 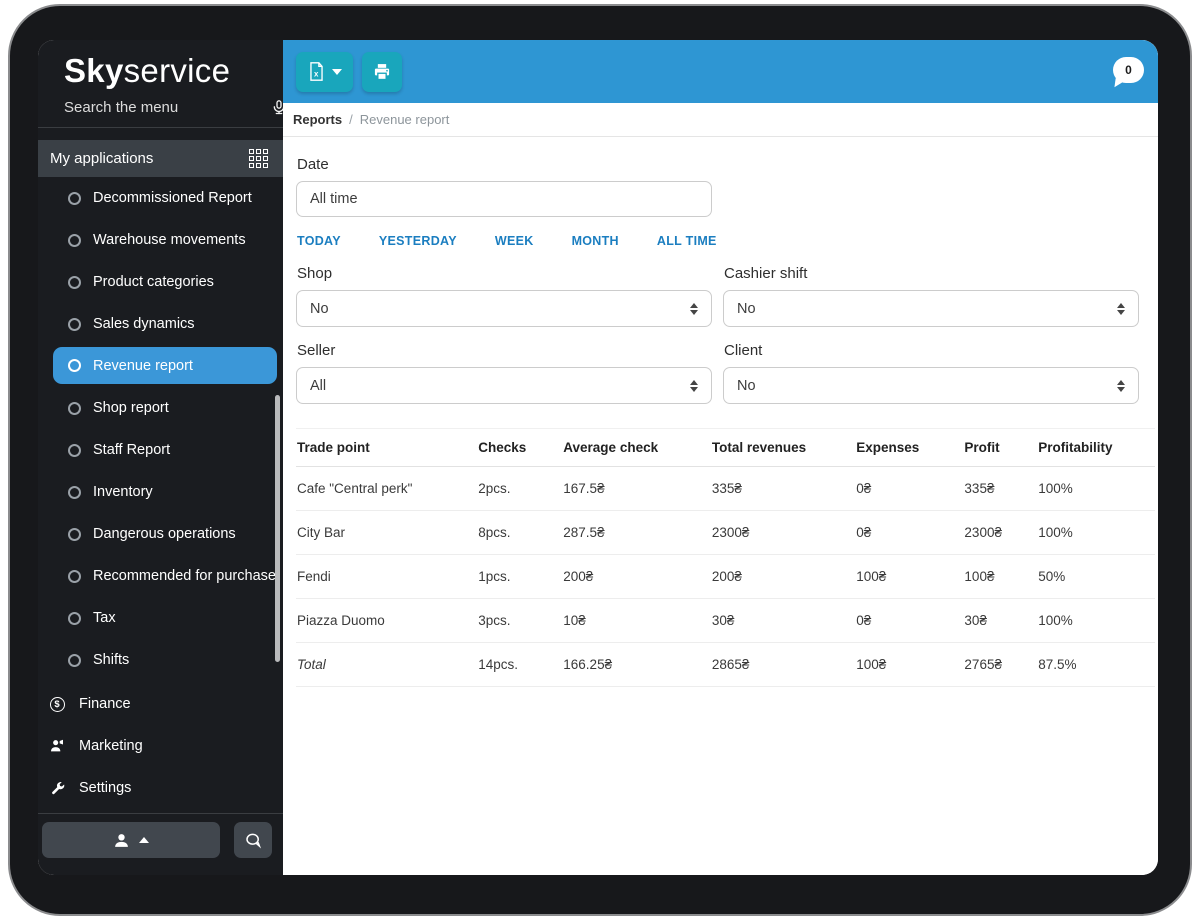 I want to click on shop-select-value: No, so click(x=319, y=308).